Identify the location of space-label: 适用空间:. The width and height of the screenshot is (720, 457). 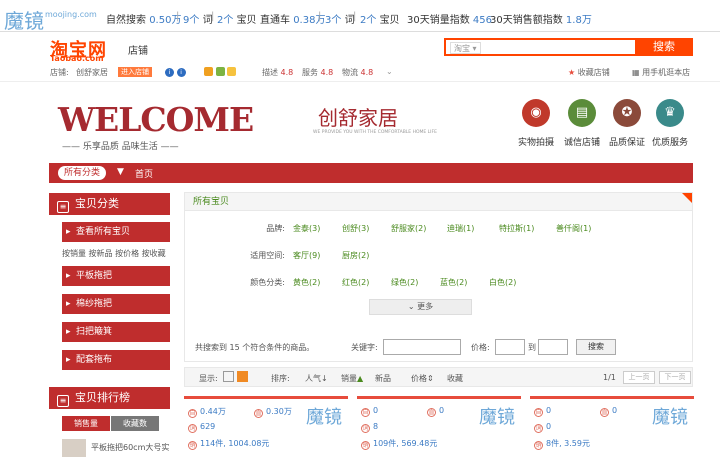
(267, 255).